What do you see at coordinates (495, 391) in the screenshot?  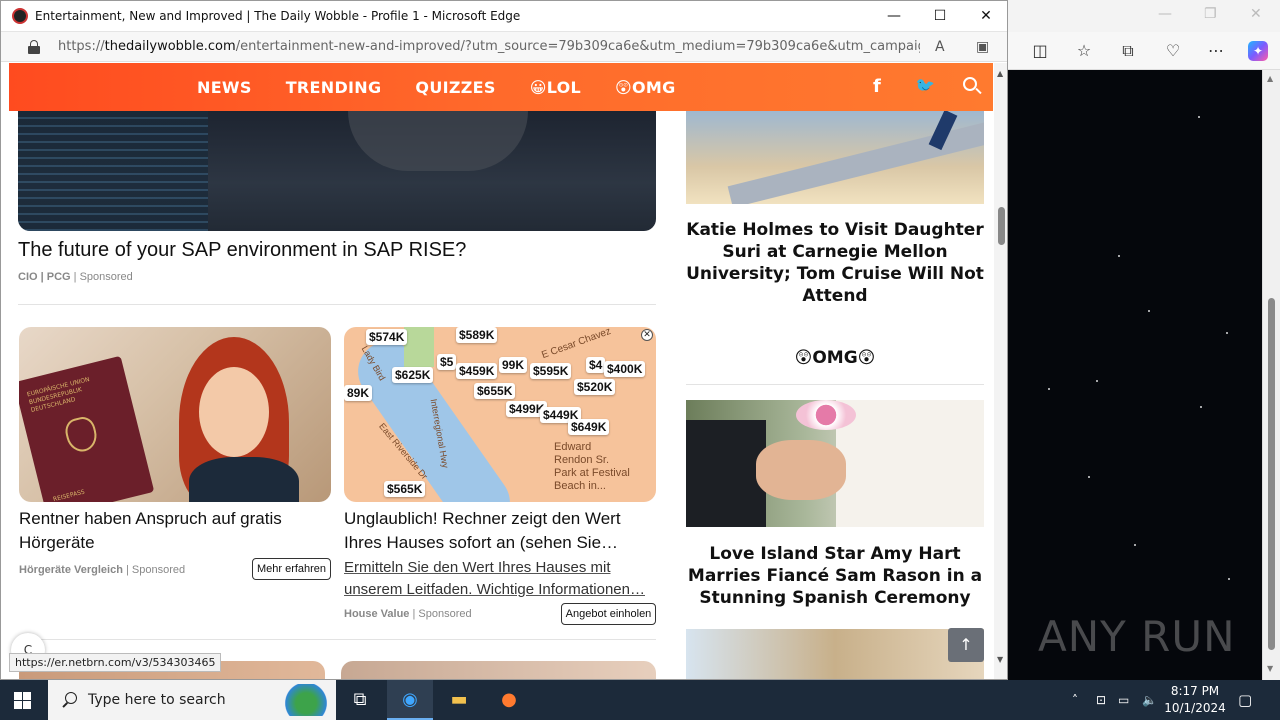 I see `map-price: $655K` at bounding box center [495, 391].